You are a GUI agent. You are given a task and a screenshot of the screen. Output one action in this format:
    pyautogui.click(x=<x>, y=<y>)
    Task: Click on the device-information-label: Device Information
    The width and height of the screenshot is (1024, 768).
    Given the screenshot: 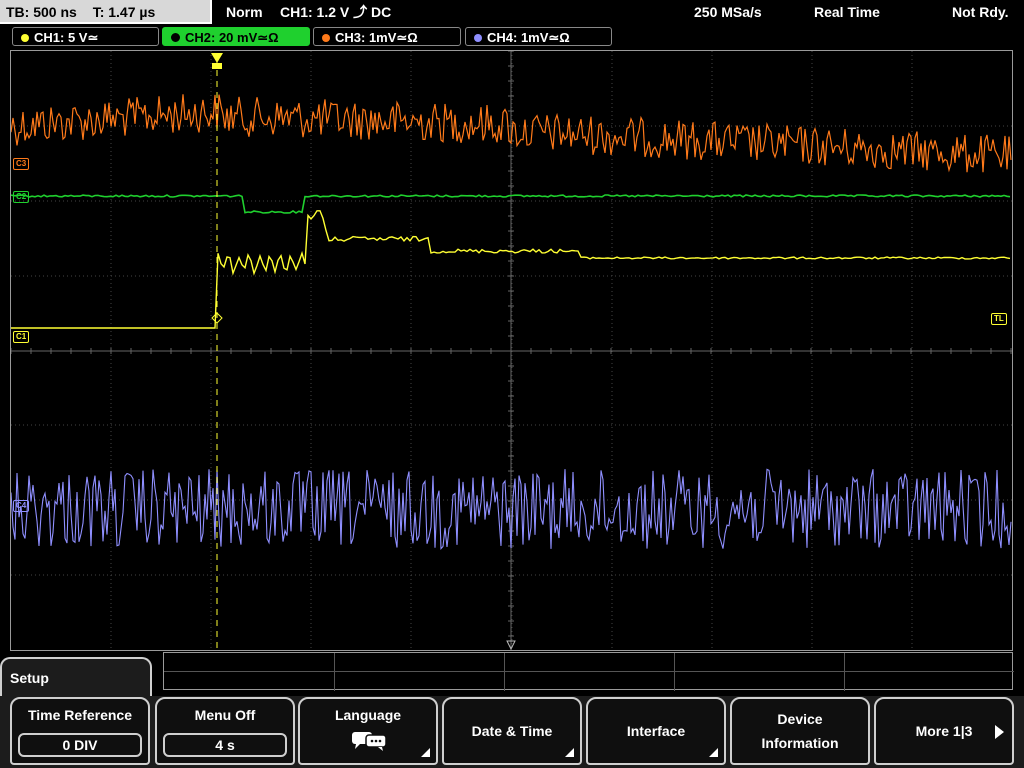 What is the action you would take?
    pyautogui.click(x=800, y=731)
    